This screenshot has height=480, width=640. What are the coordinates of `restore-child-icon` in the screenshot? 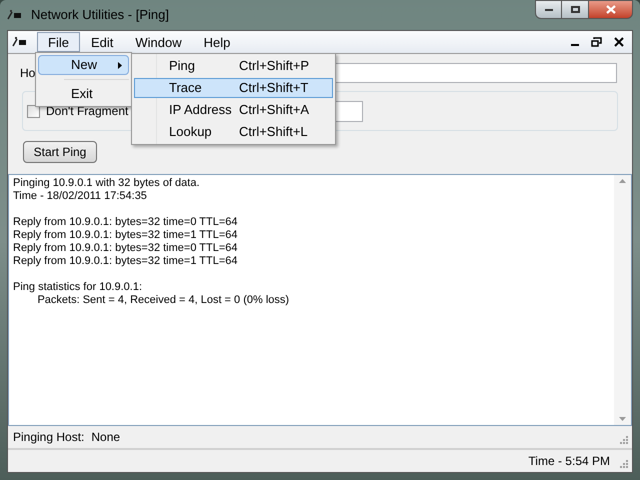 It's located at (596, 42).